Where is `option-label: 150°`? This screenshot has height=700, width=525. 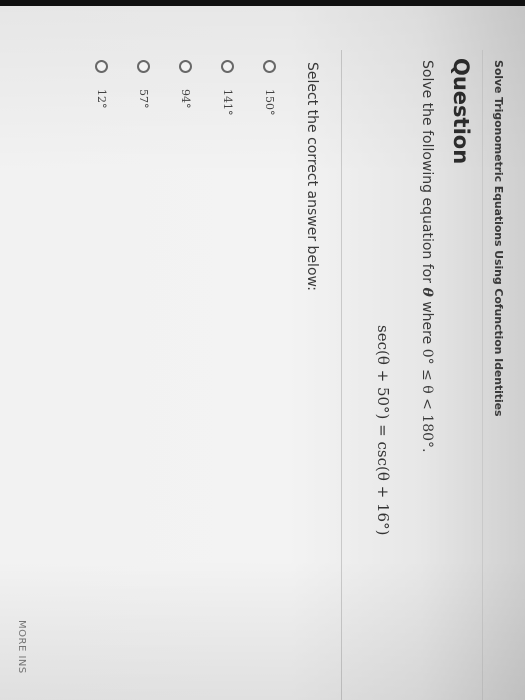 option-label: 150° is located at coordinates (270, 102).